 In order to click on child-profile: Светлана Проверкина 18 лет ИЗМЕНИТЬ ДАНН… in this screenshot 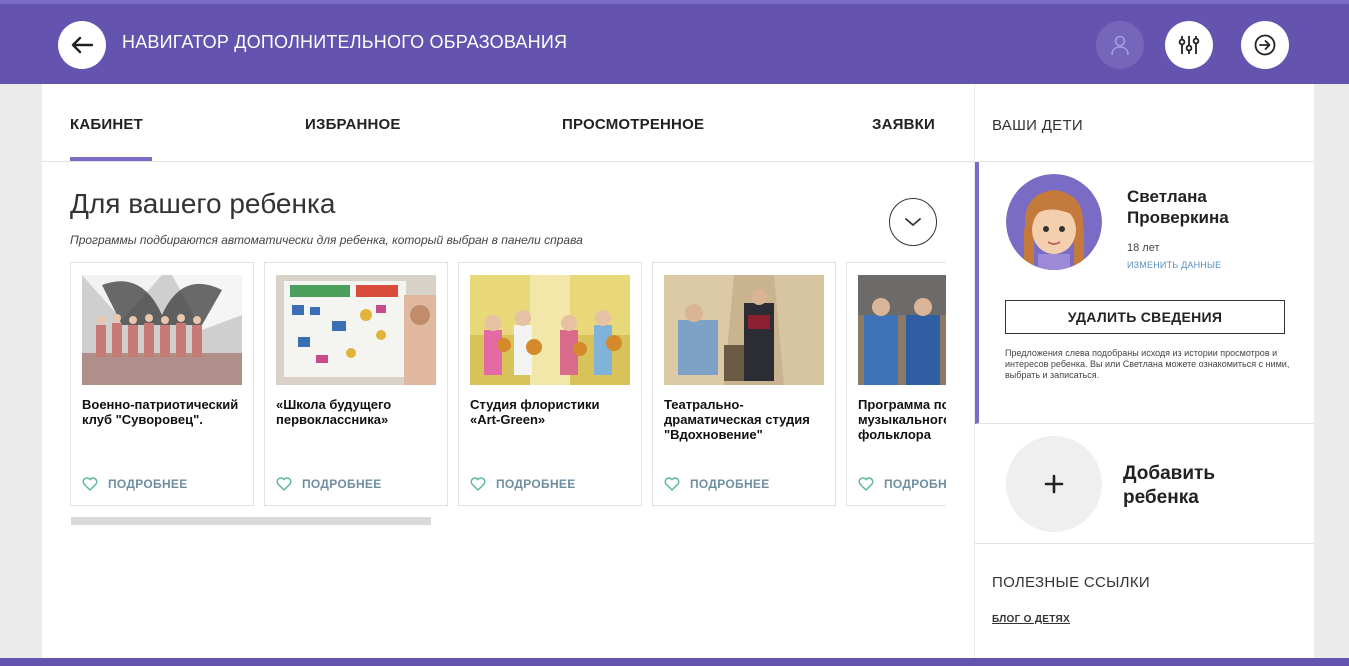, I will do `click(1144, 293)`.